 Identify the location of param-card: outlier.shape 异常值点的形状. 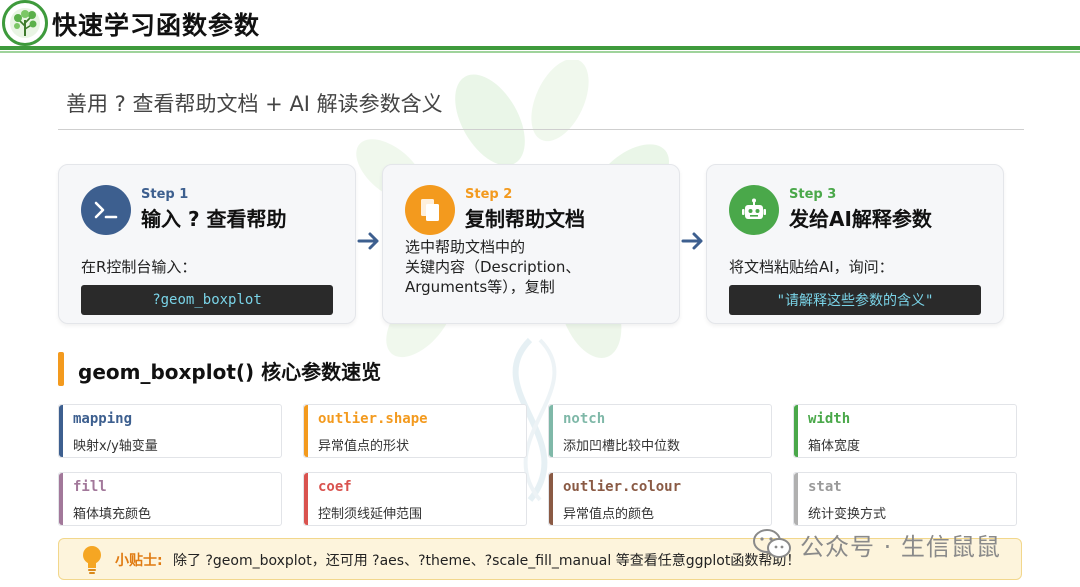
(415, 431).